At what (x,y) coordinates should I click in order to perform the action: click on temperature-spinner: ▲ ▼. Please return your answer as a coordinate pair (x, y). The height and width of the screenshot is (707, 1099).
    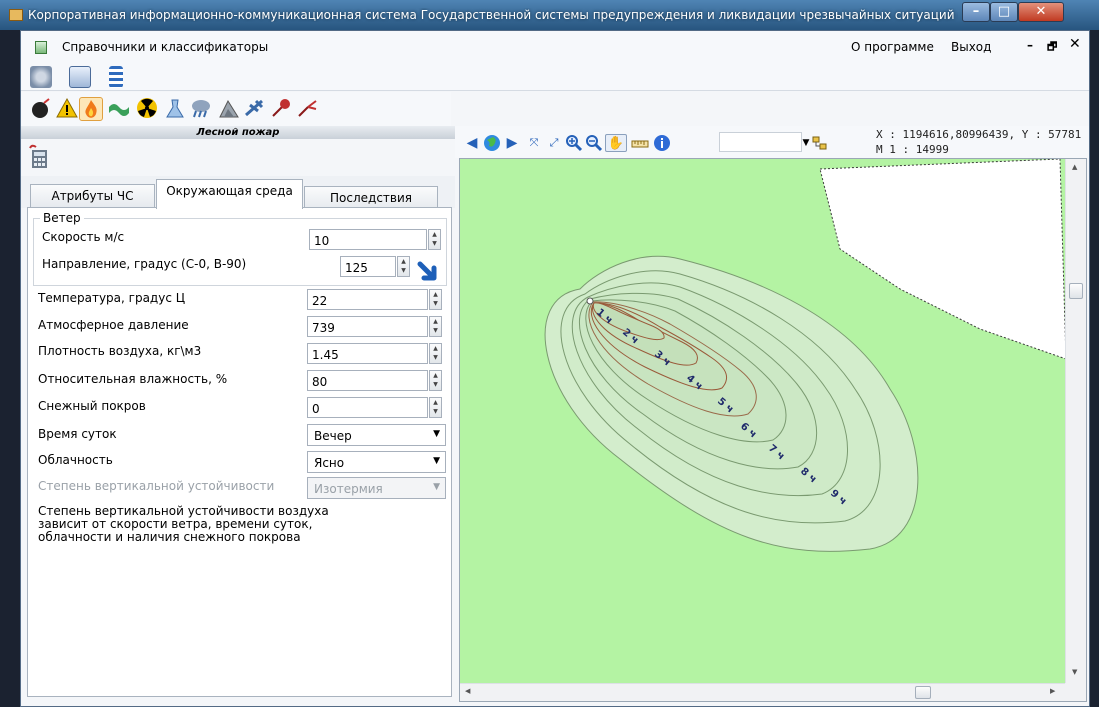
    Looking at the image, I should click on (435, 299).